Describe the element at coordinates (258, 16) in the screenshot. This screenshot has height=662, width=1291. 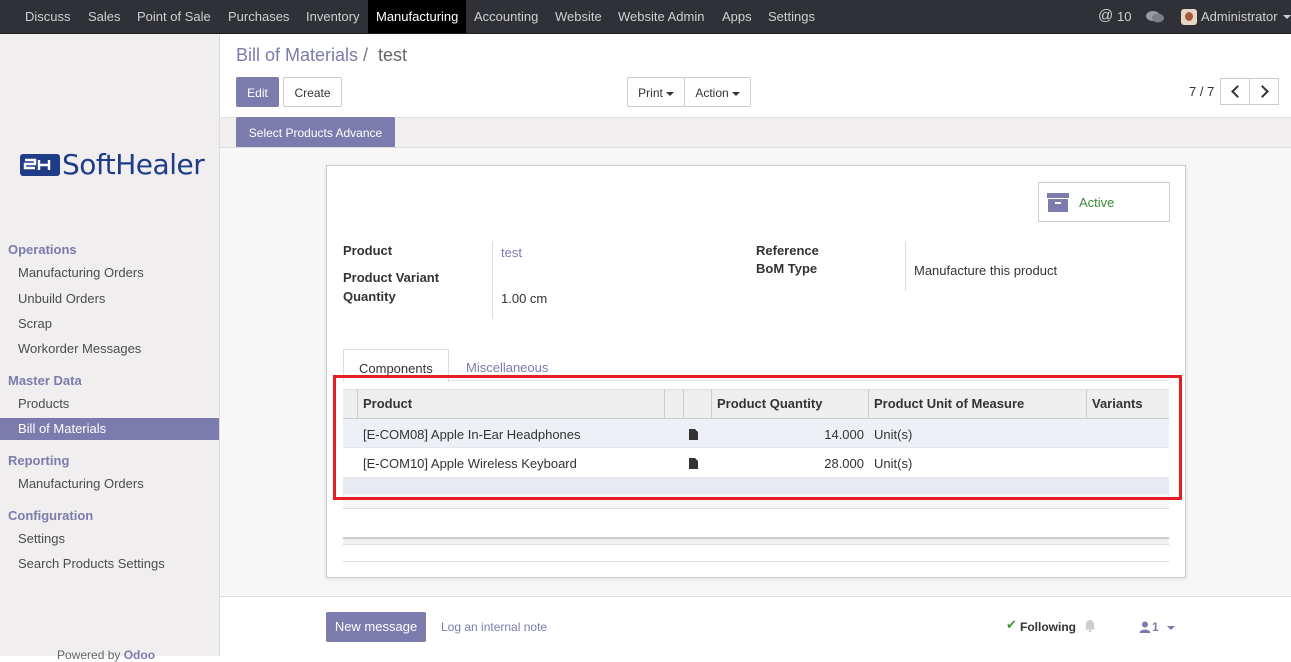
I see `menu-purchases: Purchases` at that location.